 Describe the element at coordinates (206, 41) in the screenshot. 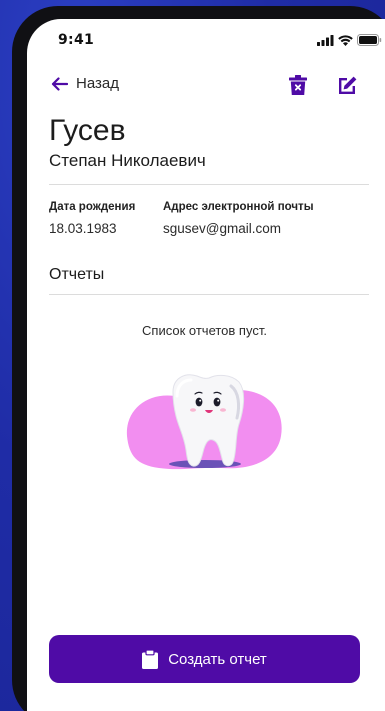

I see `status-bar: 9:41` at that location.